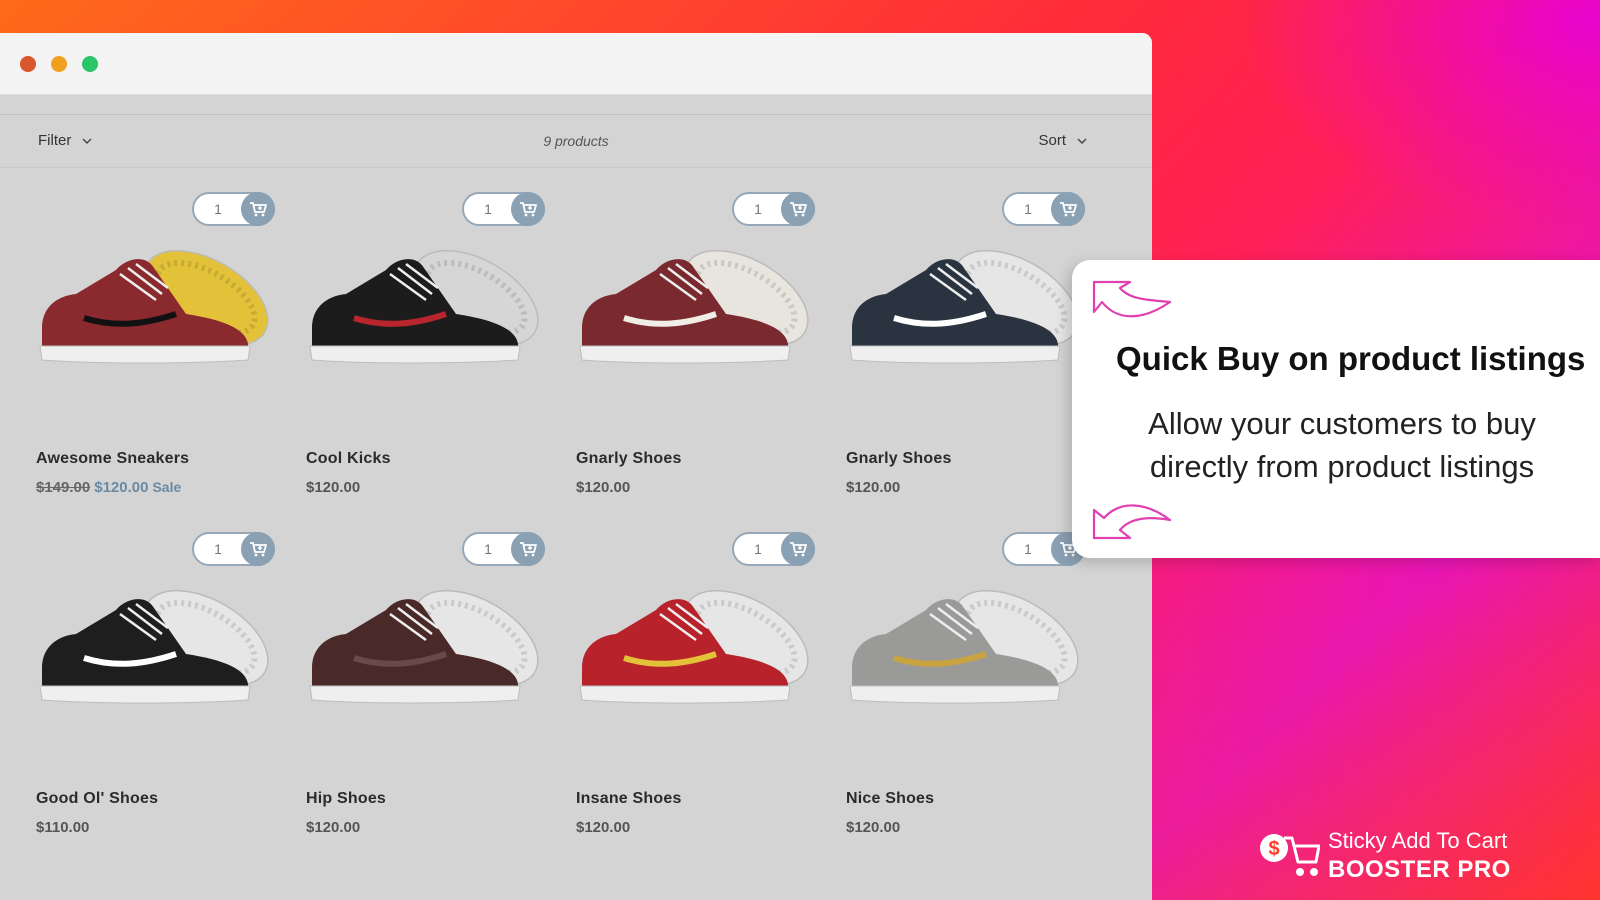 The image size is (1600, 900). I want to click on product-name: Hip Shoes, so click(346, 799).